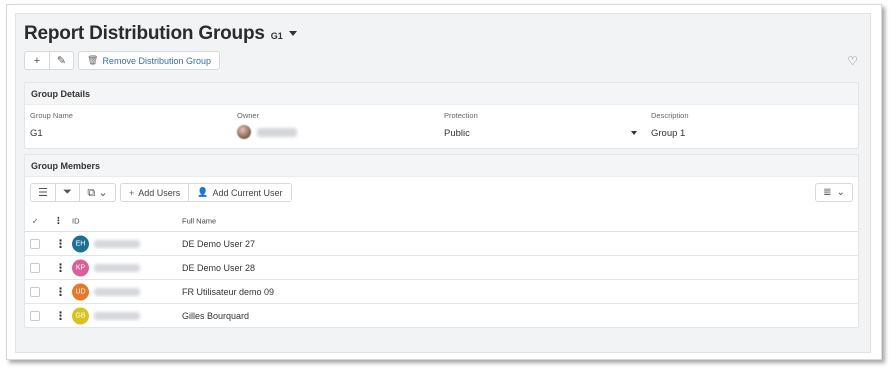  Describe the element at coordinates (441, 94) in the screenshot. I see `group-details-title: Group Details` at that location.